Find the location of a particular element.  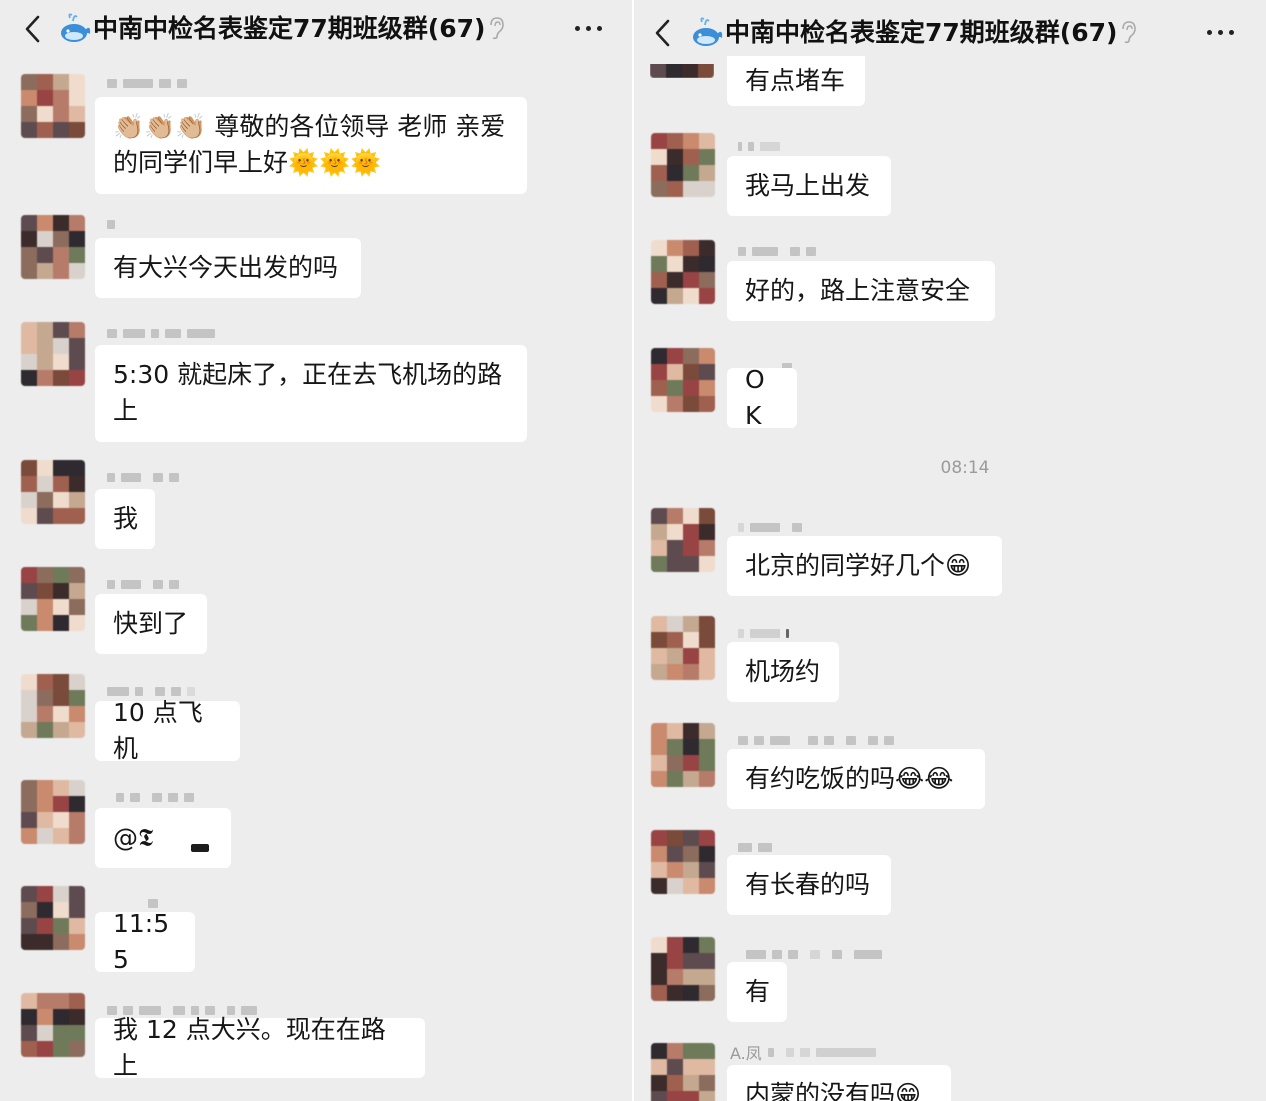

message-bubble: 有点堵车 is located at coordinates (796, 81).